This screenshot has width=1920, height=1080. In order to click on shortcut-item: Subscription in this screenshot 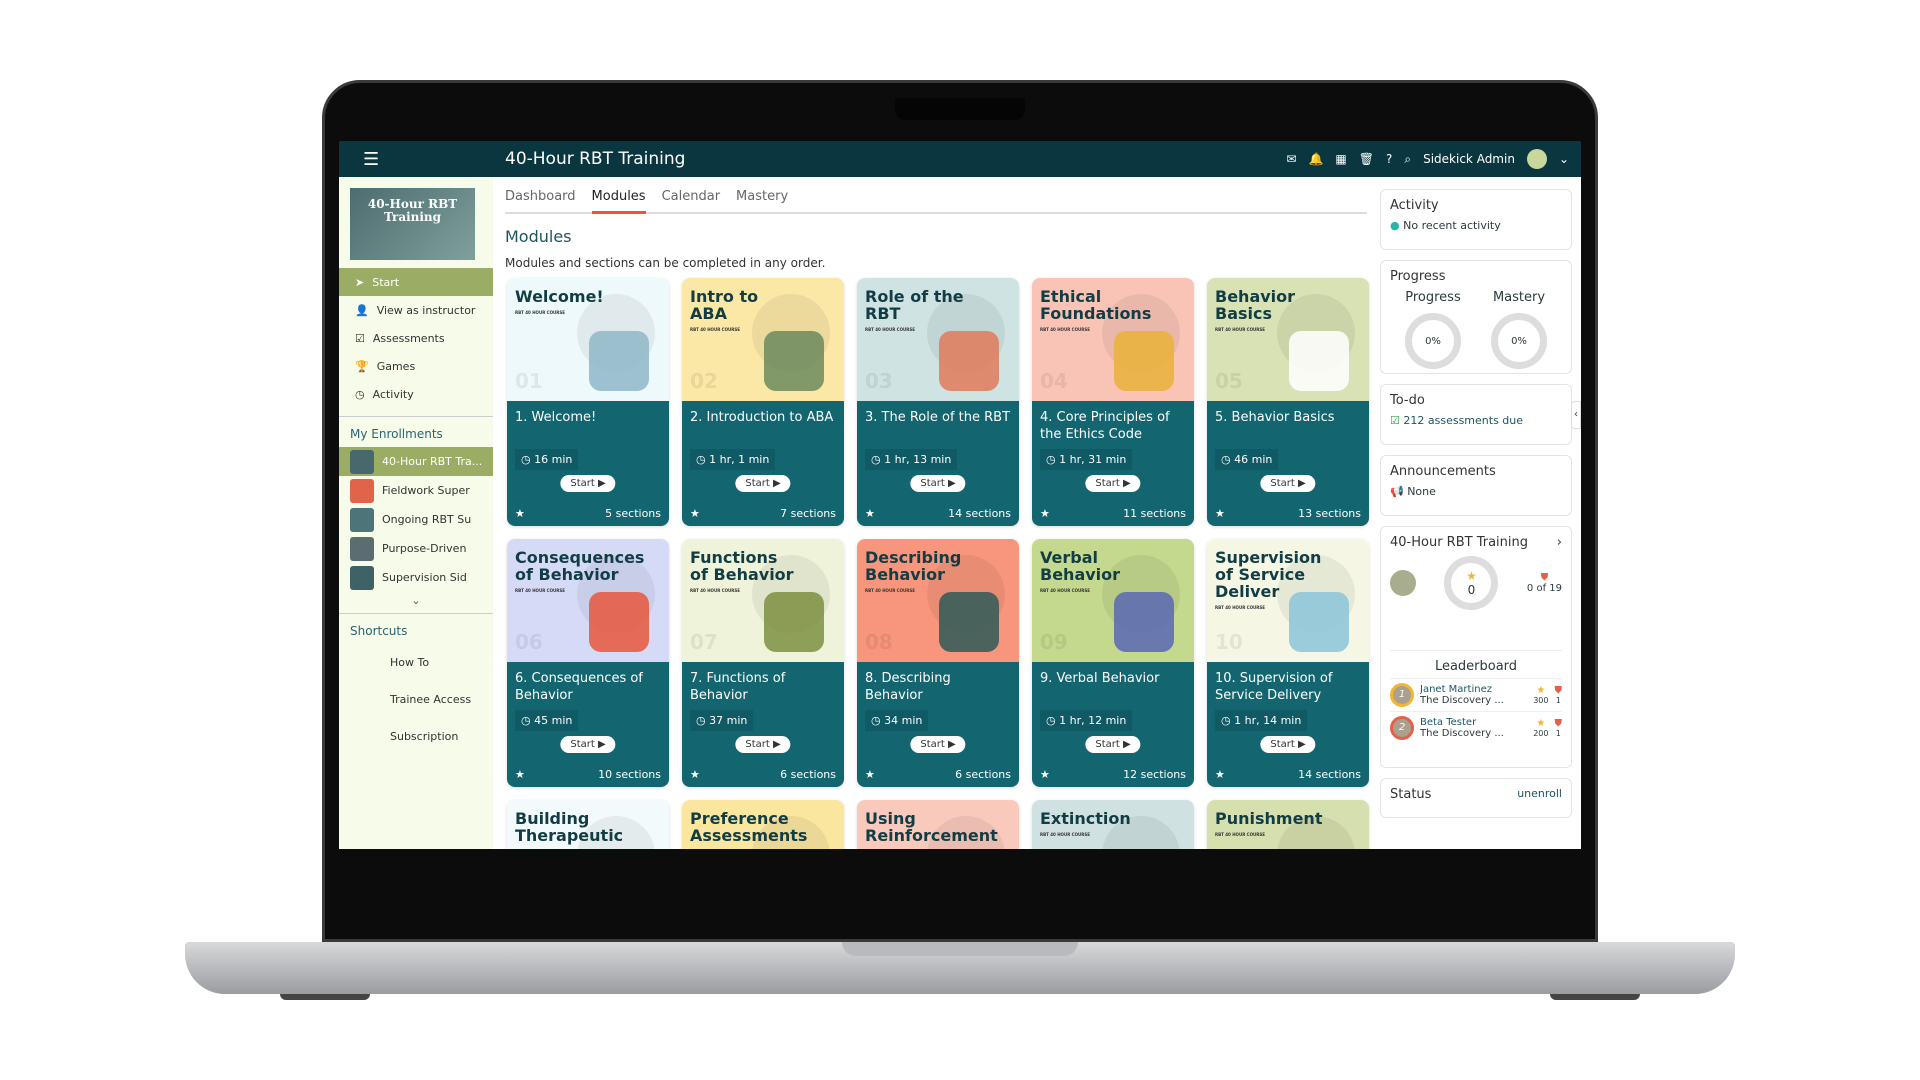, I will do `click(416, 736)`.